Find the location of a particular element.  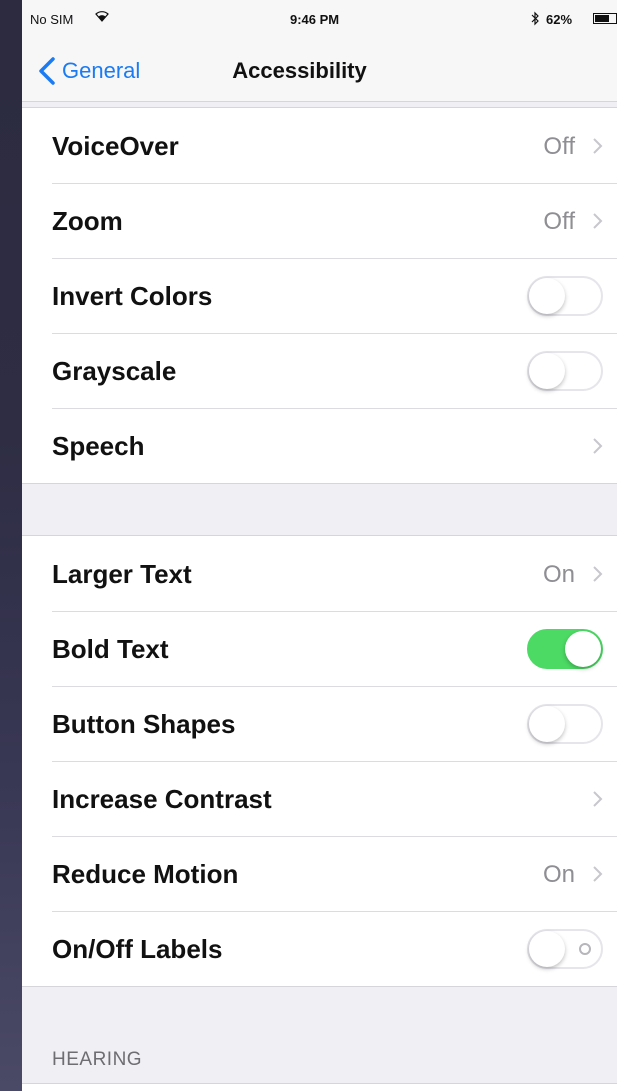

carrier-label: No SIM is located at coordinates (52, 19).